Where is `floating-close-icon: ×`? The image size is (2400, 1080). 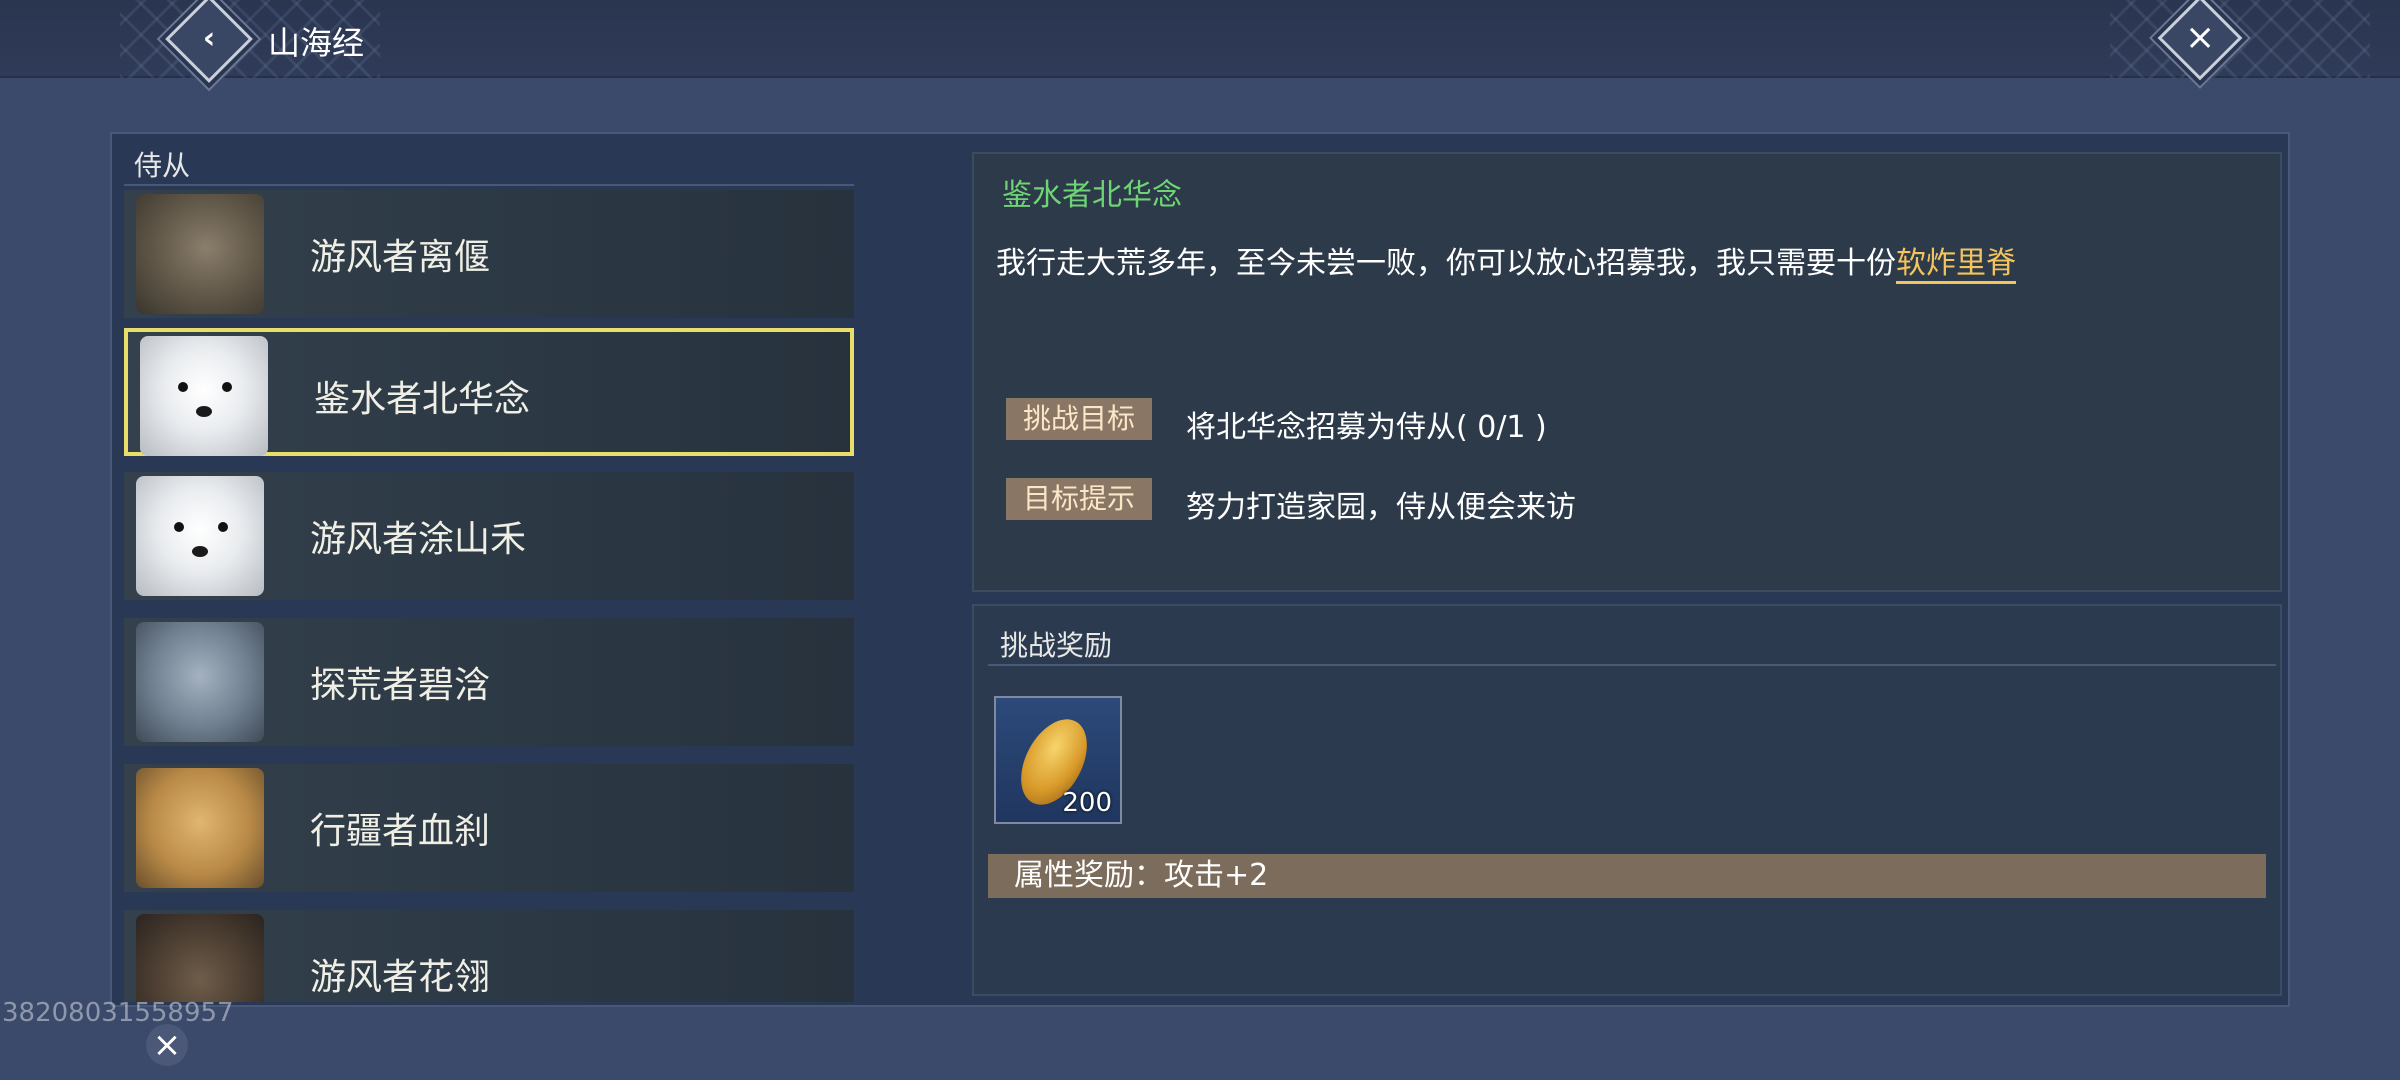 floating-close-icon: × is located at coordinates (167, 1045).